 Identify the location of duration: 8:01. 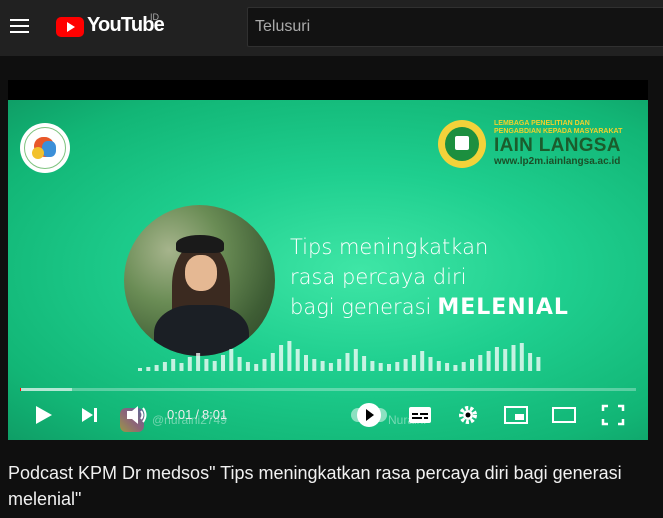
(214, 414).